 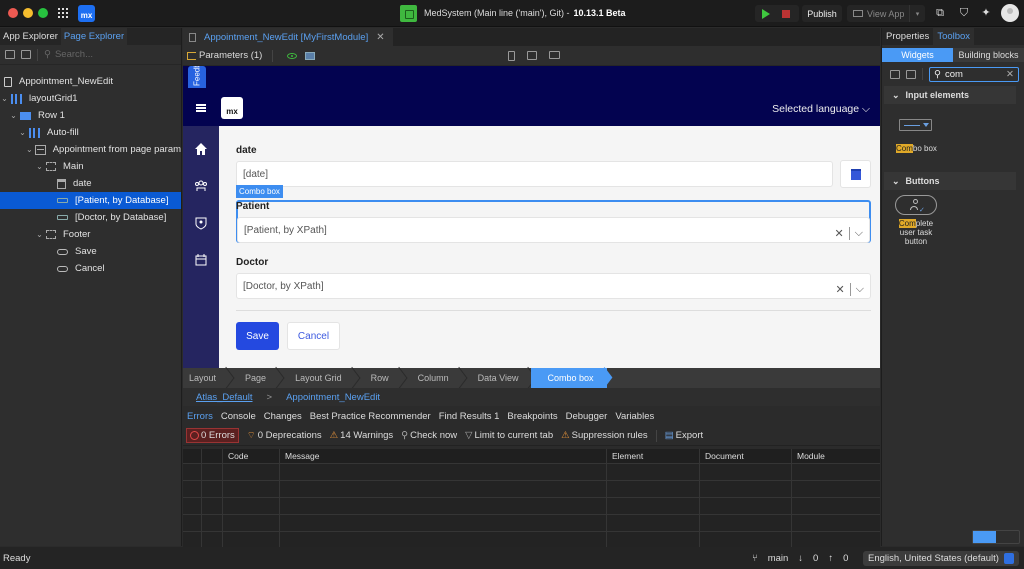 I want to click on tree-node: ⌄ Row 1, so click(x=90, y=115).